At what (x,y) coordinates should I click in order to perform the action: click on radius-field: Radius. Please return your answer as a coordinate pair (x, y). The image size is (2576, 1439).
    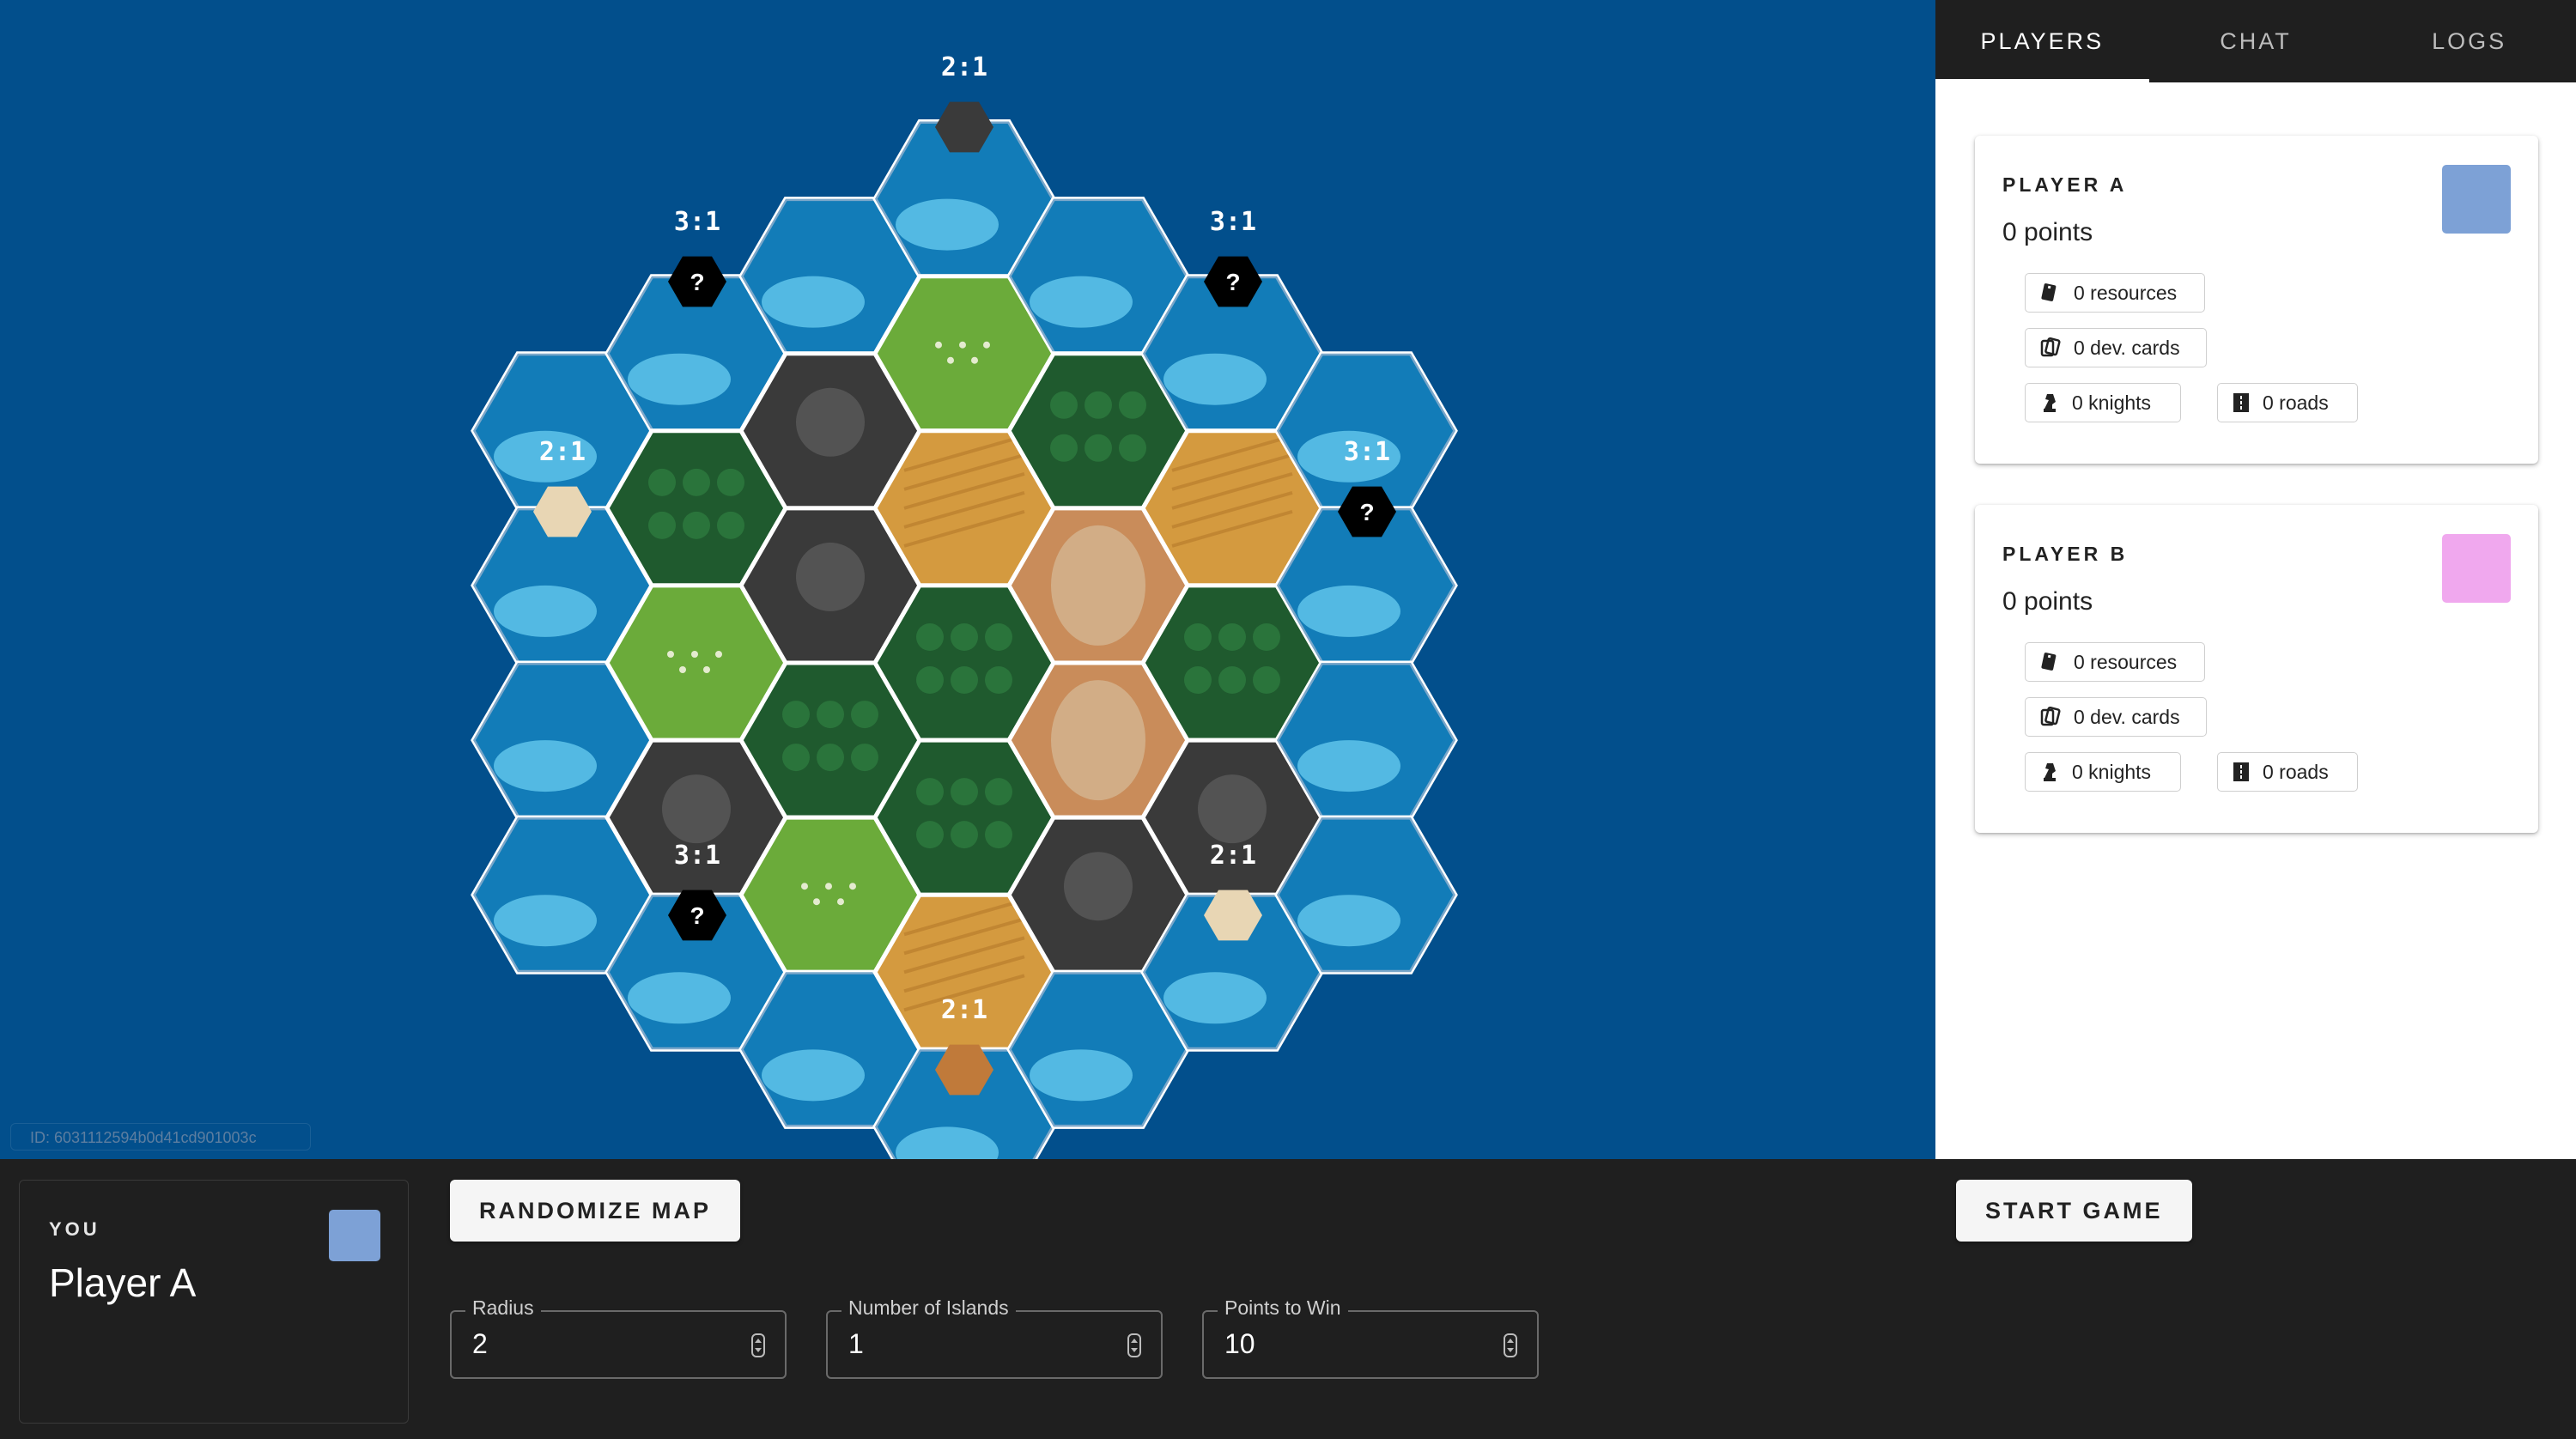
    Looking at the image, I should click on (618, 1337).